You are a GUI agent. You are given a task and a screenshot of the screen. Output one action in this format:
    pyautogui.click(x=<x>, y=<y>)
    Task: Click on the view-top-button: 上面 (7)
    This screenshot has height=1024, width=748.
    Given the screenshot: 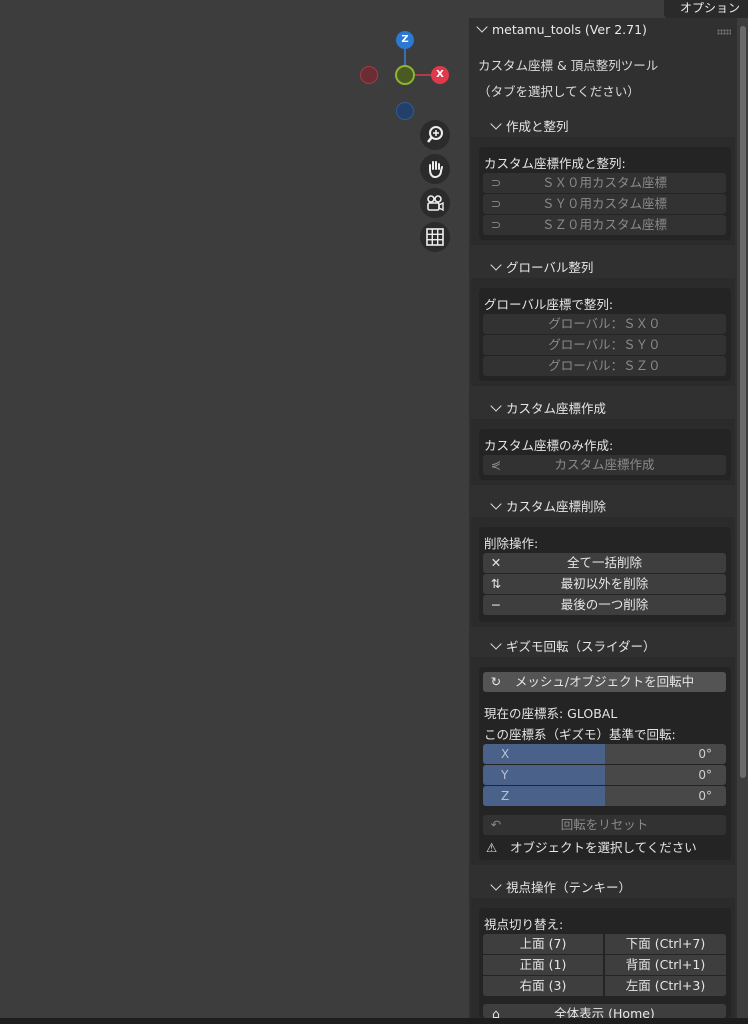 What is the action you would take?
    pyautogui.click(x=543, y=944)
    